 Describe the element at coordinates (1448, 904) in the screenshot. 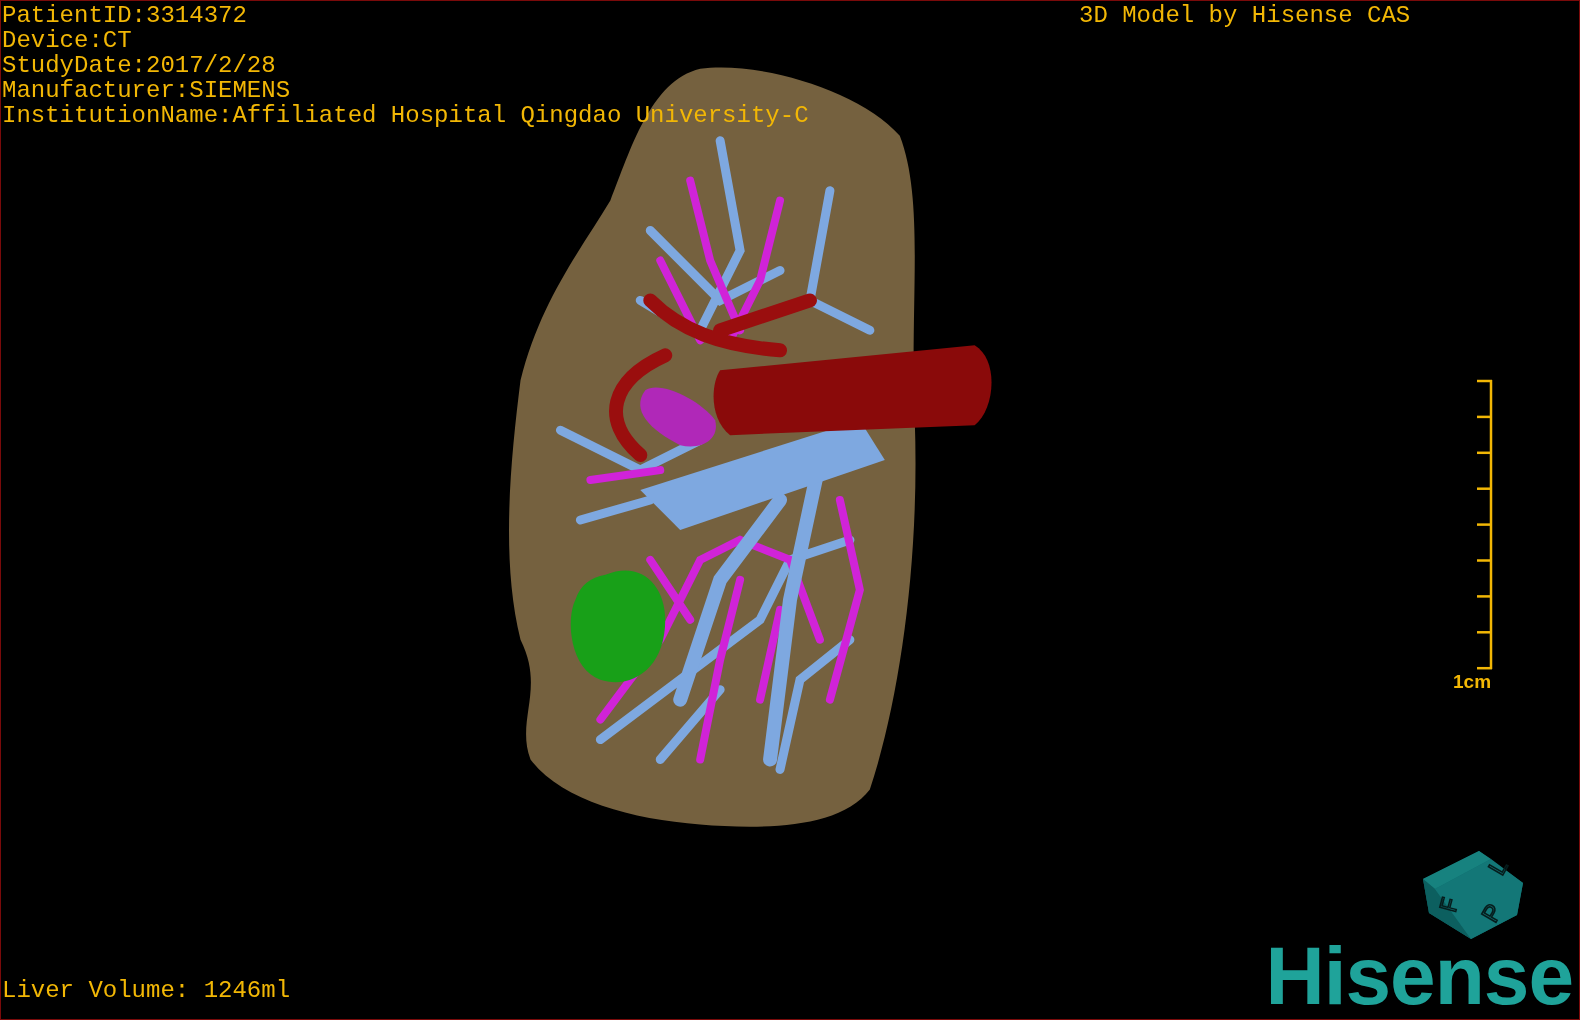

I see `cube-face-label: F` at that location.